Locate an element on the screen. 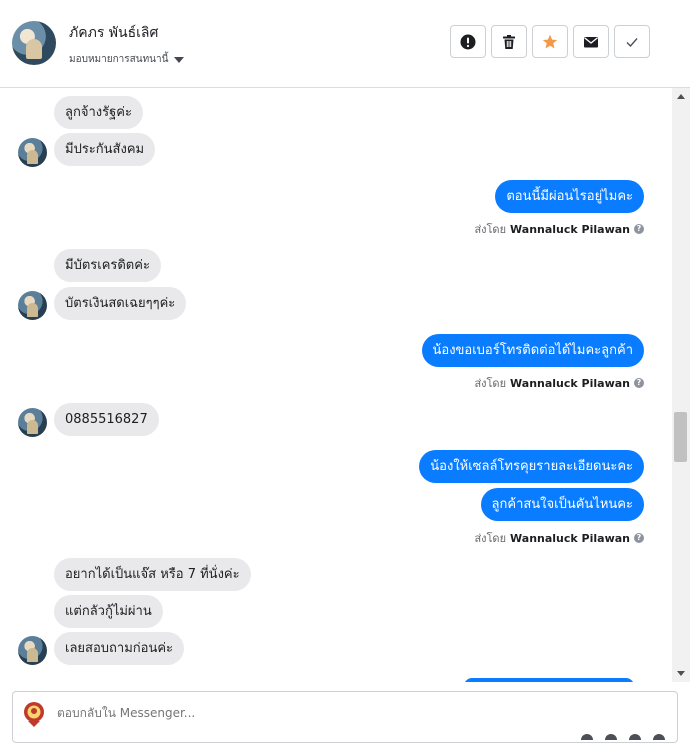 Image resolution: width=690 pixels, height=743 pixels. star-icon is located at coordinates (550, 41).